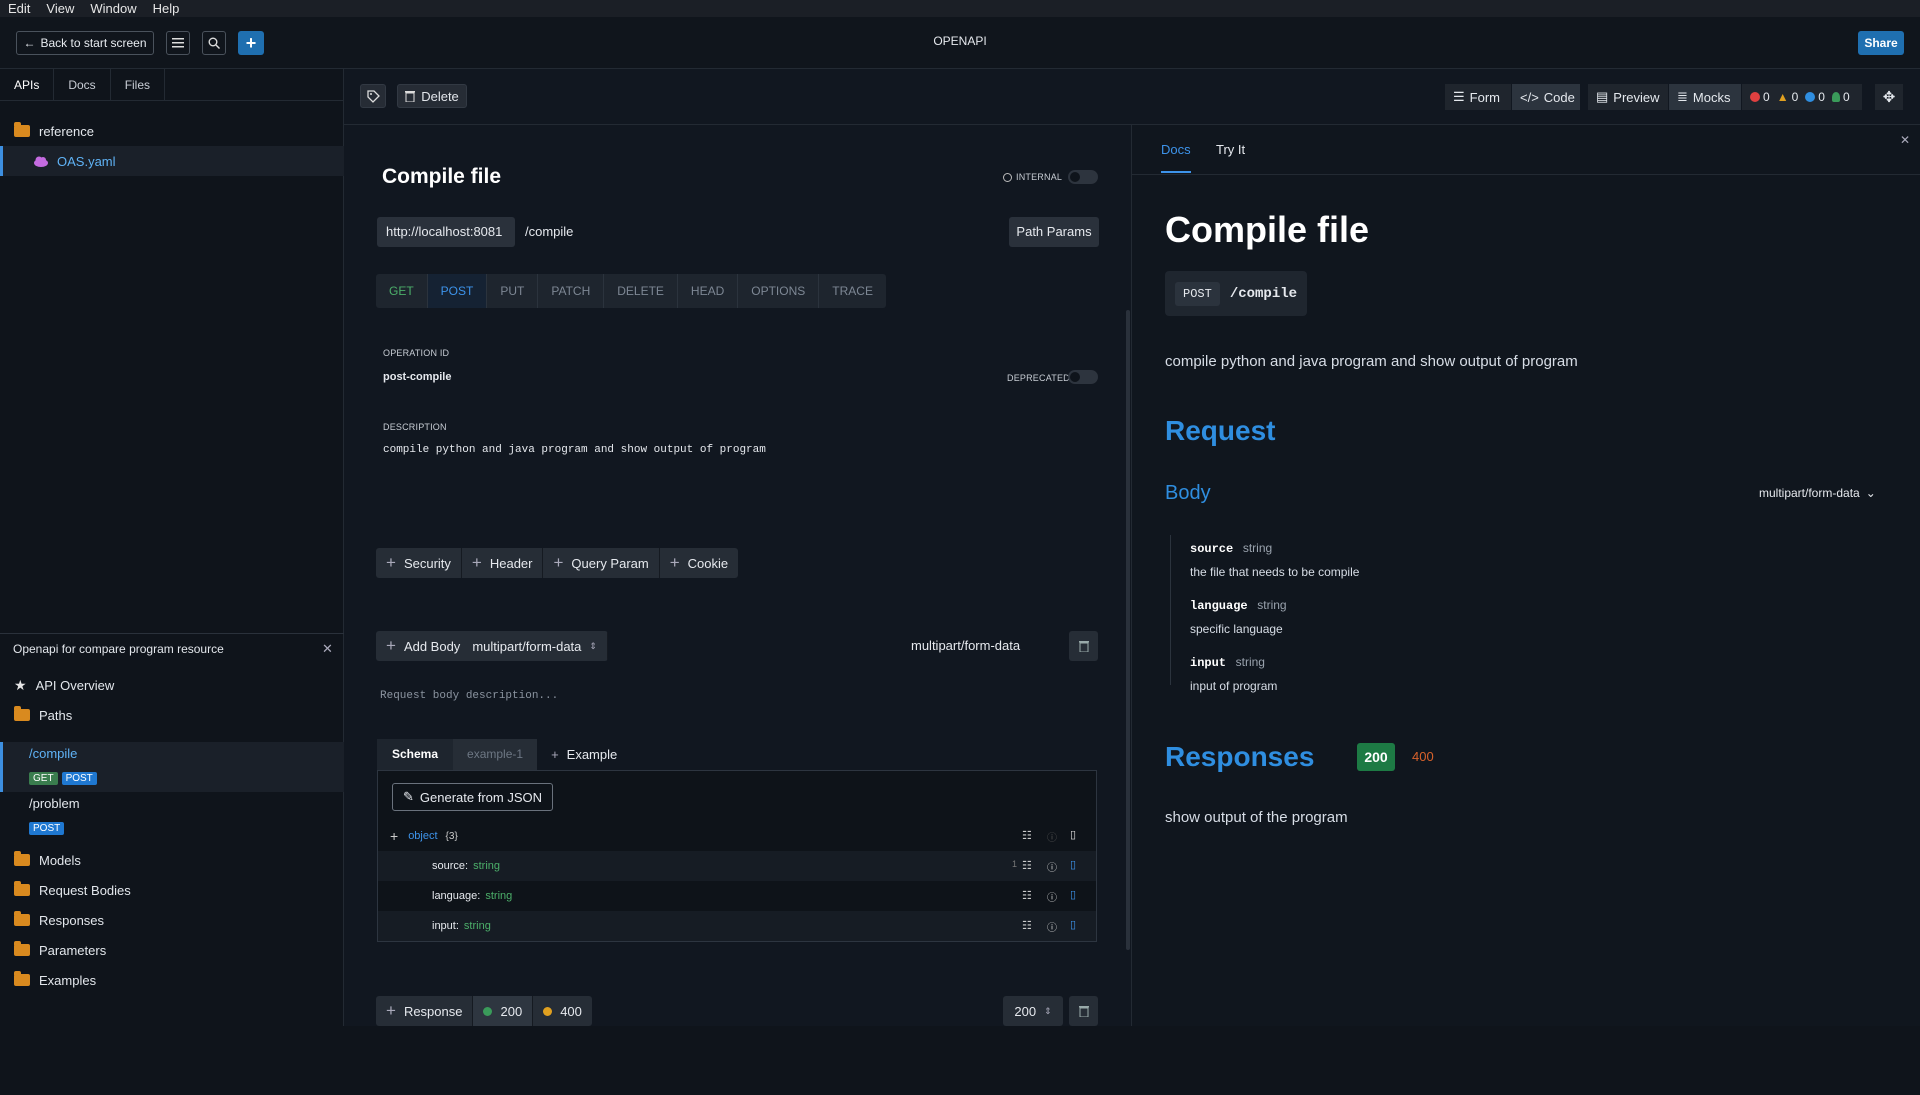  What do you see at coordinates (1802, 97) in the screenshot?
I see `diagnostics-counts: 0 ▲ 0 0 0` at bounding box center [1802, 97].